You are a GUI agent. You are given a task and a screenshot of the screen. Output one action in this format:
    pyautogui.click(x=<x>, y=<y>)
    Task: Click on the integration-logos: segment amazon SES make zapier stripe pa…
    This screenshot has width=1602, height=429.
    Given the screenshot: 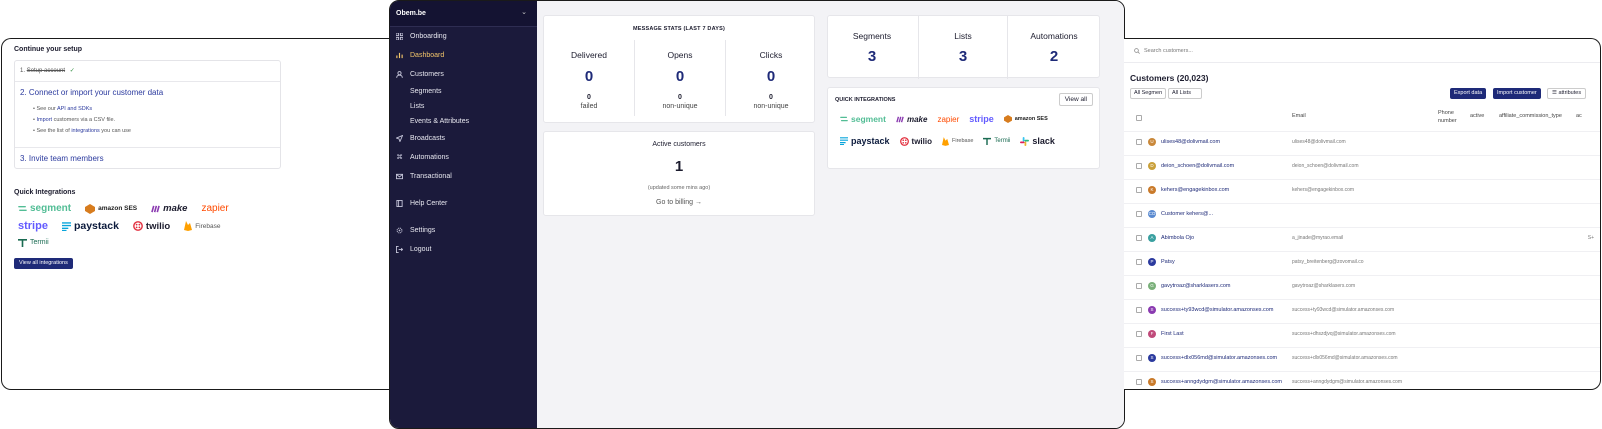 What is the action you would take?
    pyautogui.click(x=138, y=225)
    